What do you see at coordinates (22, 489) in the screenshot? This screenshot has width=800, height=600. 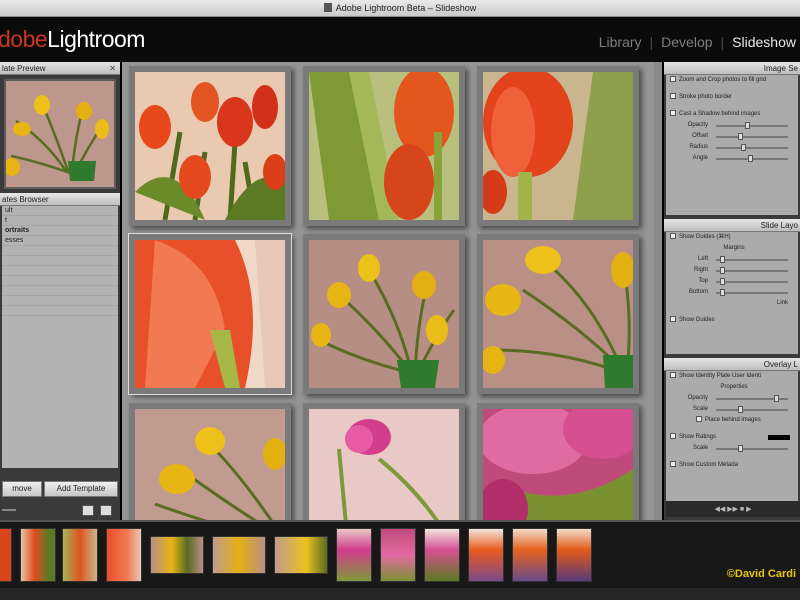 I see `remove-template-button: move` at bounding box center [22, 489].